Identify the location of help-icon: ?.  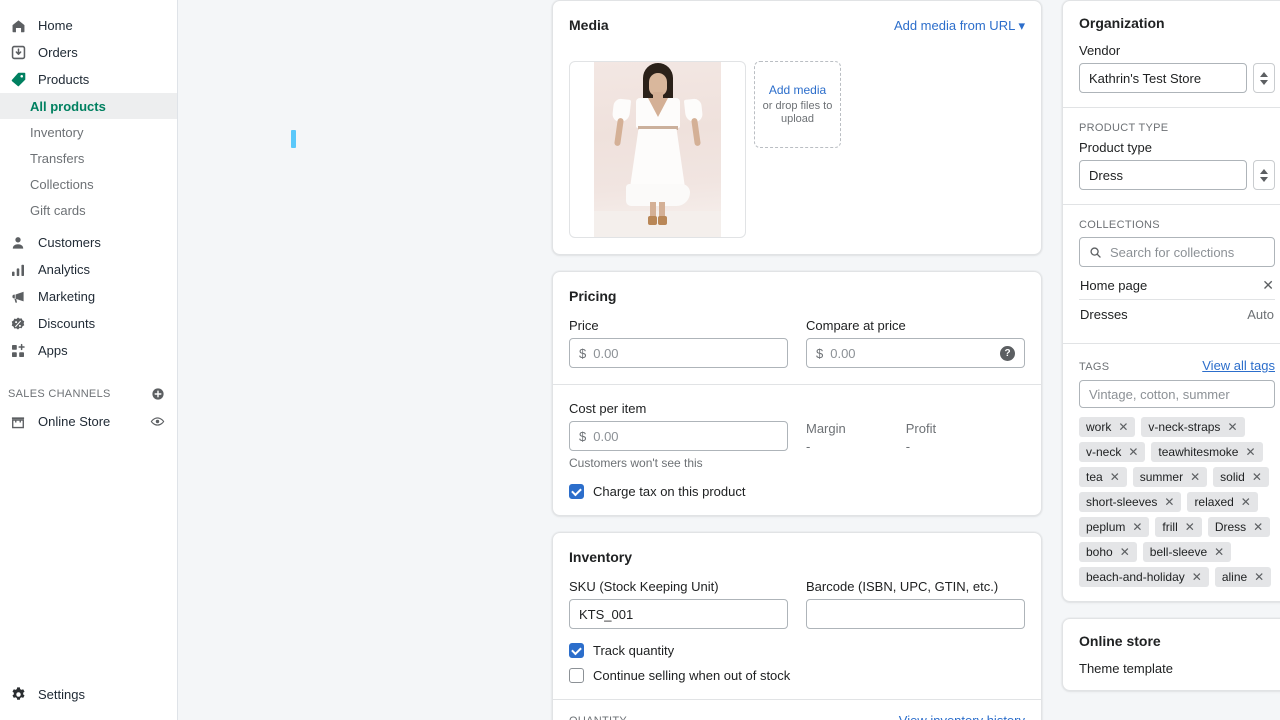
(1007, 353).